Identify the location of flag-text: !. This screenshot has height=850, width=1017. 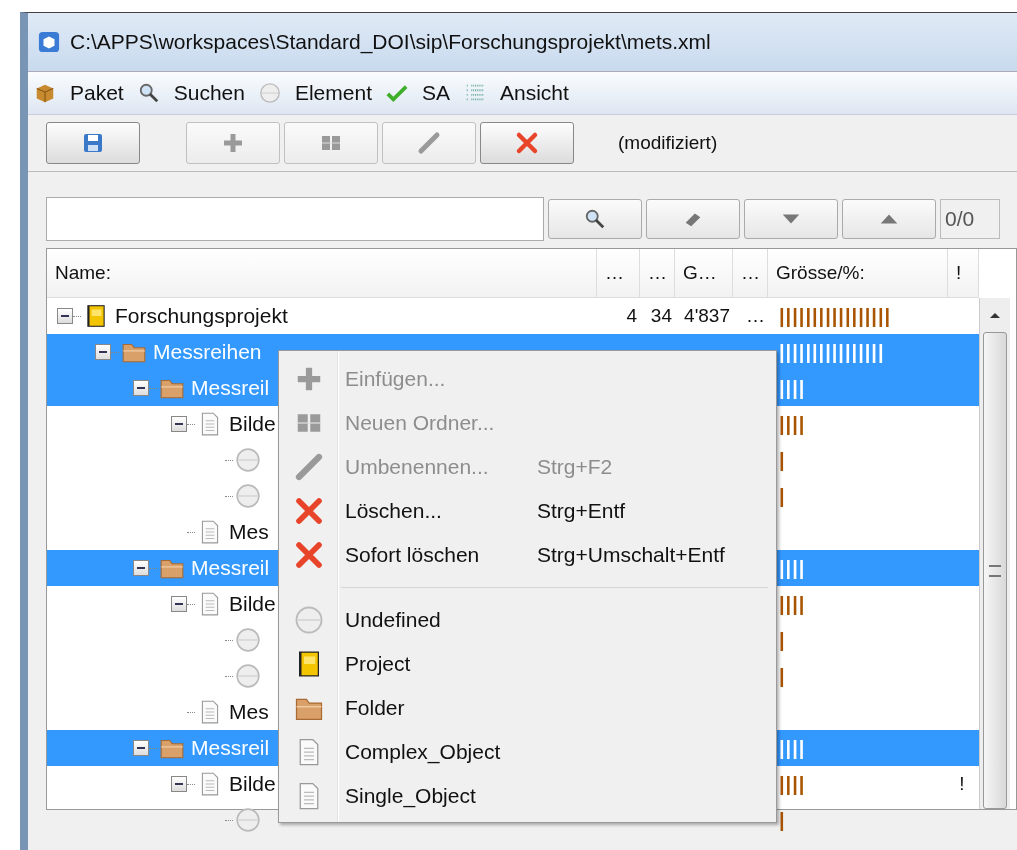
(962, 783).